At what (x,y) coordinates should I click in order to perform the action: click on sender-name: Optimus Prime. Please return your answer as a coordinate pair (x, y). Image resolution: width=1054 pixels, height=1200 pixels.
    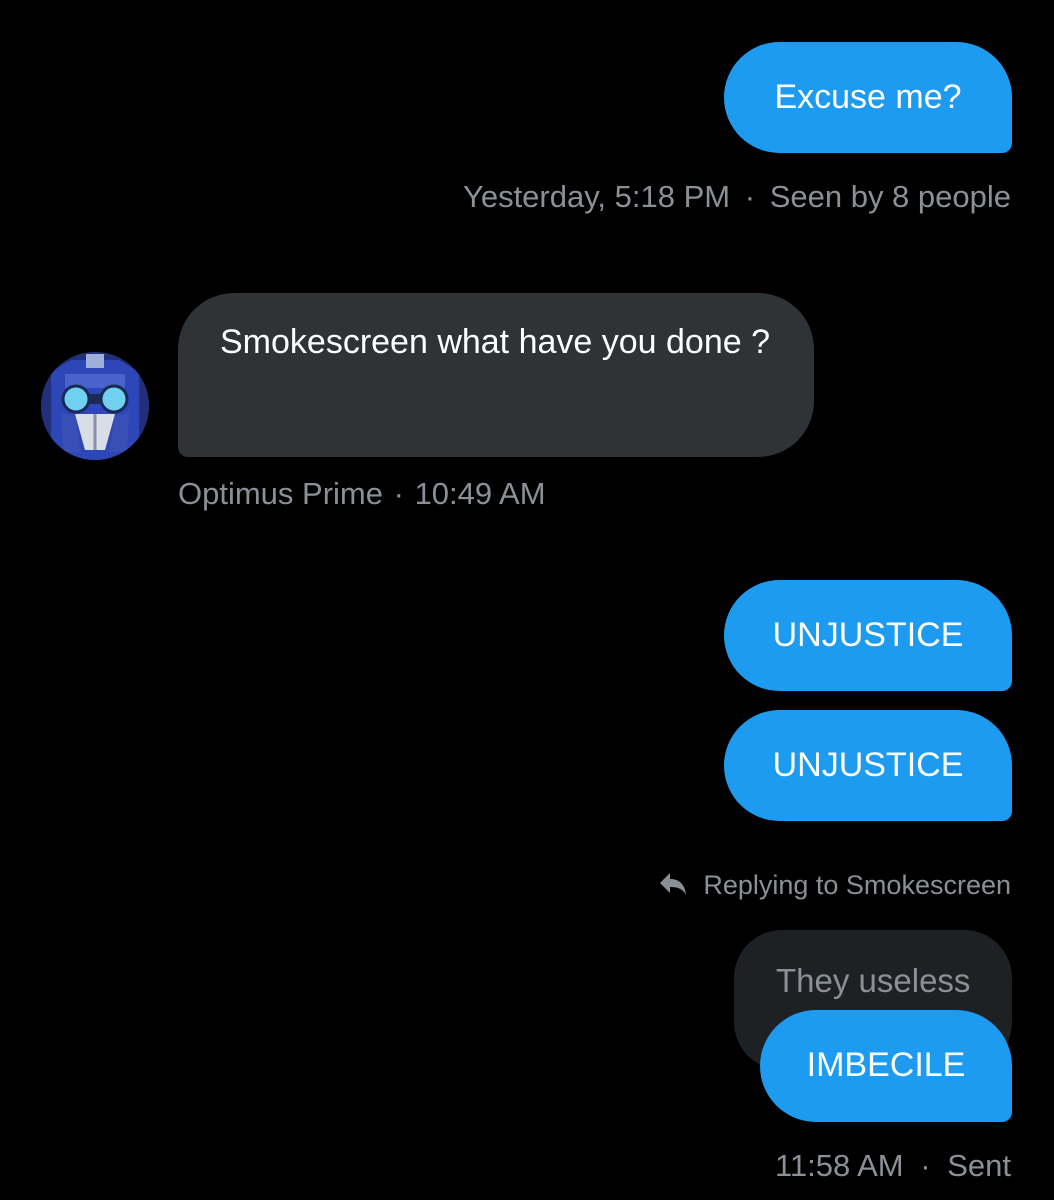
    Looking at the image, I should click on (280, 493).